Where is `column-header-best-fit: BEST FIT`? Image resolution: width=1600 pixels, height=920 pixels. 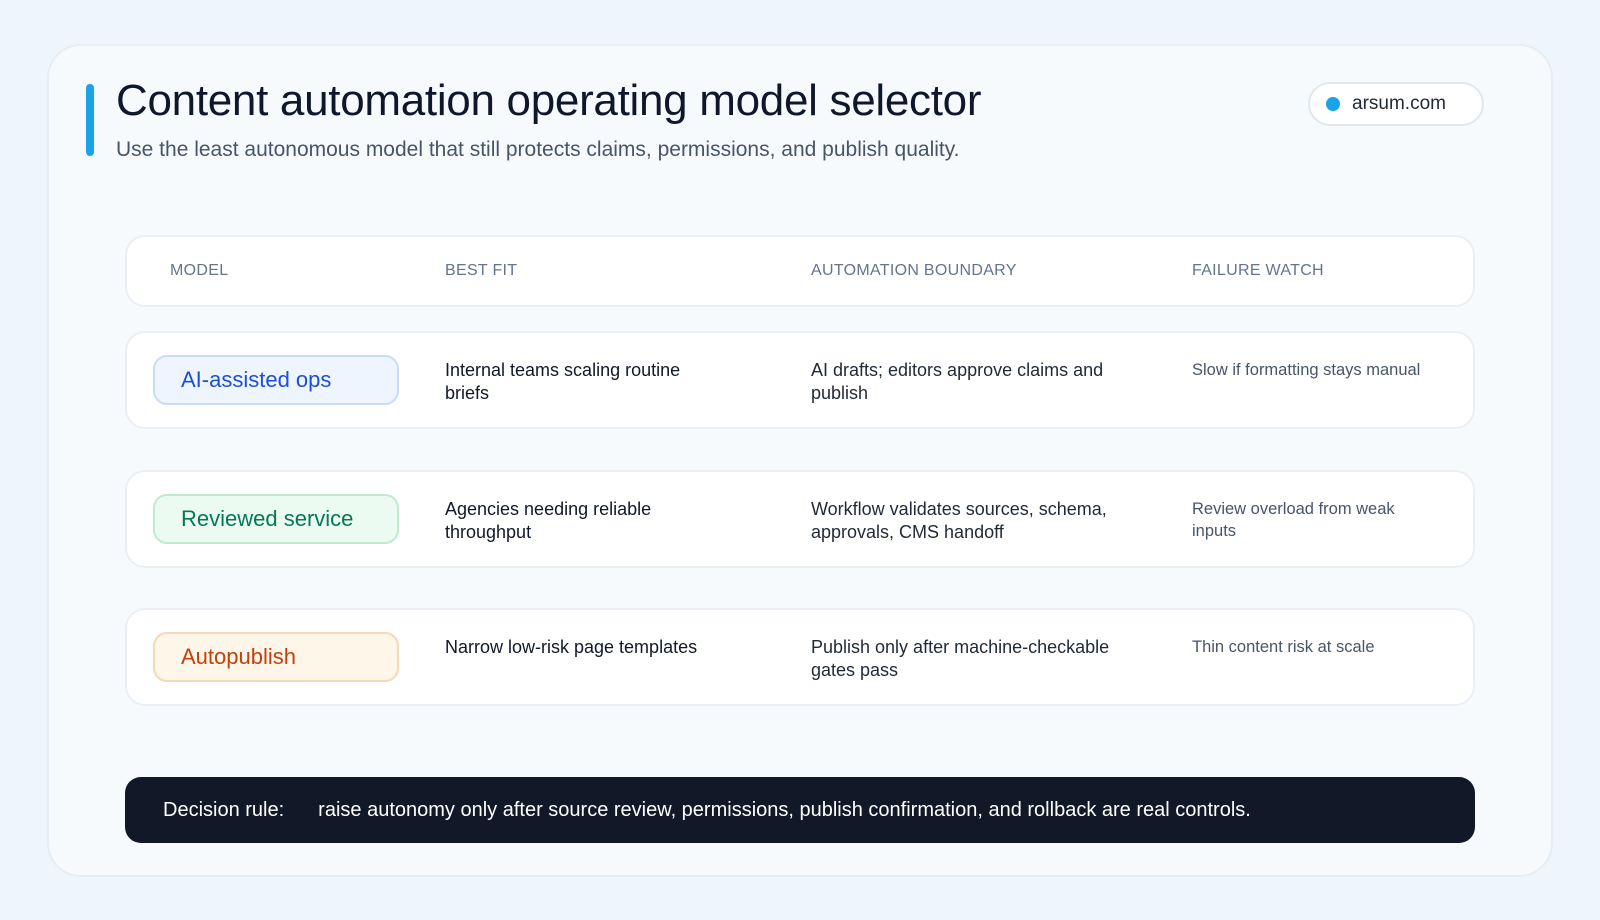 column-header-best-fit: BEST FIT is located at coordinates (481, 270).